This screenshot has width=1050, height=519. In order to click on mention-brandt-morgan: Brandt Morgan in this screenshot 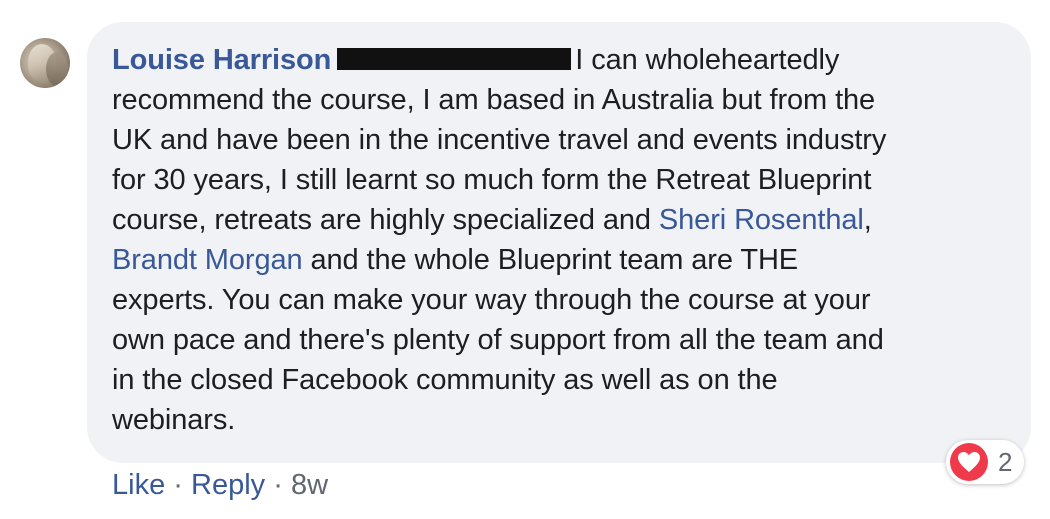, I will do `click(207, 260)`.